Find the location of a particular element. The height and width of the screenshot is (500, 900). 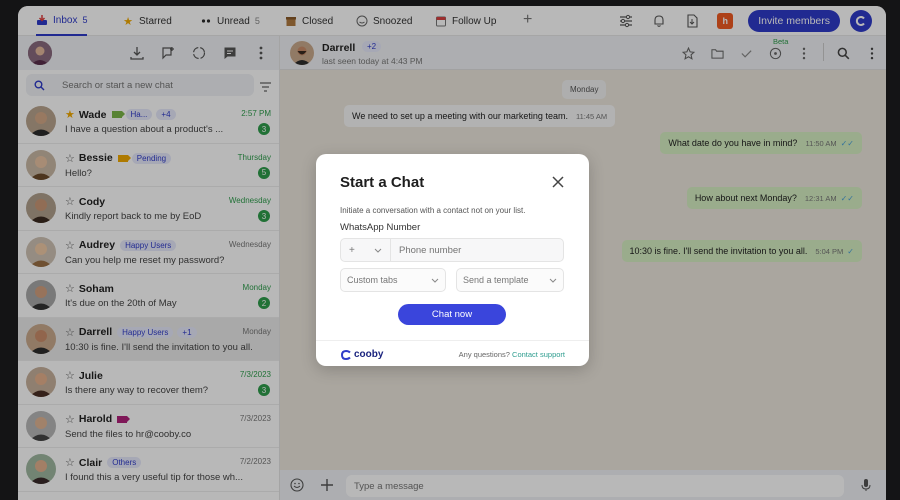

questions-label: Any questions? is located at coordinates (484, 354).